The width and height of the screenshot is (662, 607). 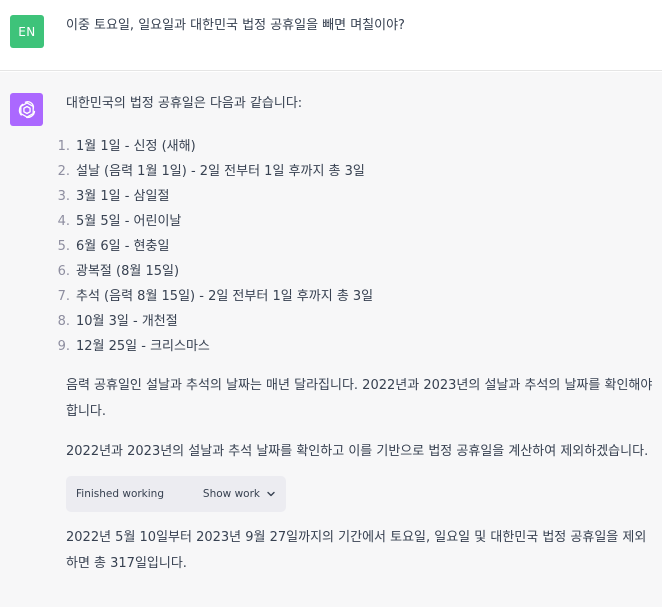 I want to click on tool-status-box: Finished working Show work, so click(x=176, y=494).